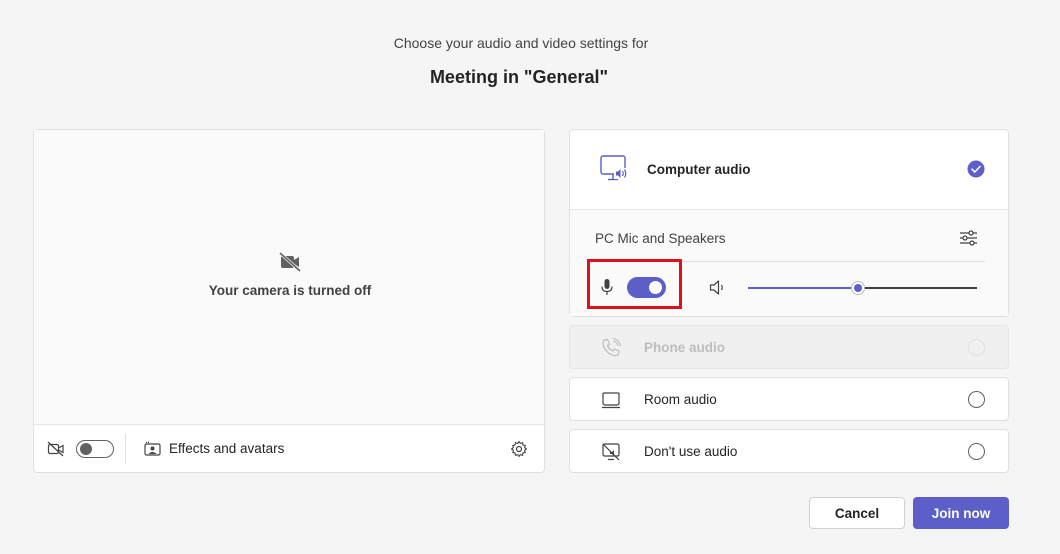  Describe the element at coordinates (125, 449) in the screenshot. I see `toolbar-divider` at that location.